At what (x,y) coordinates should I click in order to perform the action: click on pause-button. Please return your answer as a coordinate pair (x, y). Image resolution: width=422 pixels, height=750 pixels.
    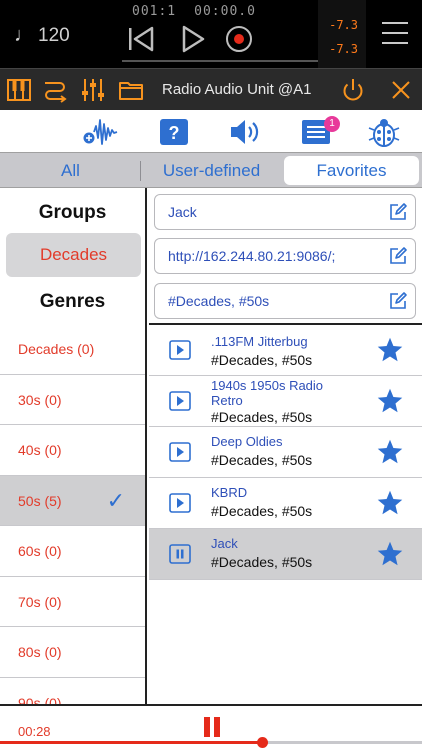
    Looking at the image, I should click on (212, 727).